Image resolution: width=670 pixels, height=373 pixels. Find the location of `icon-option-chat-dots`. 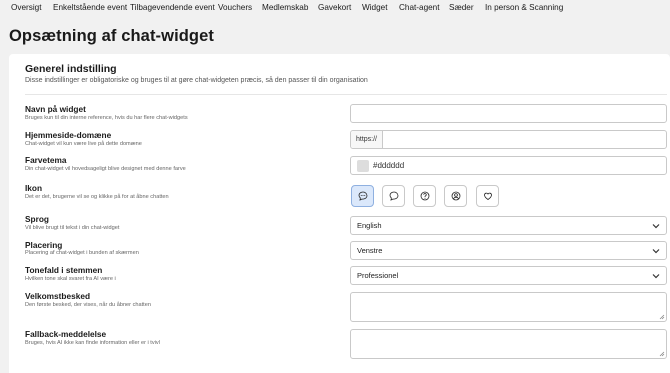

icon-option-chat-dots is located at coordinates (362, 196).